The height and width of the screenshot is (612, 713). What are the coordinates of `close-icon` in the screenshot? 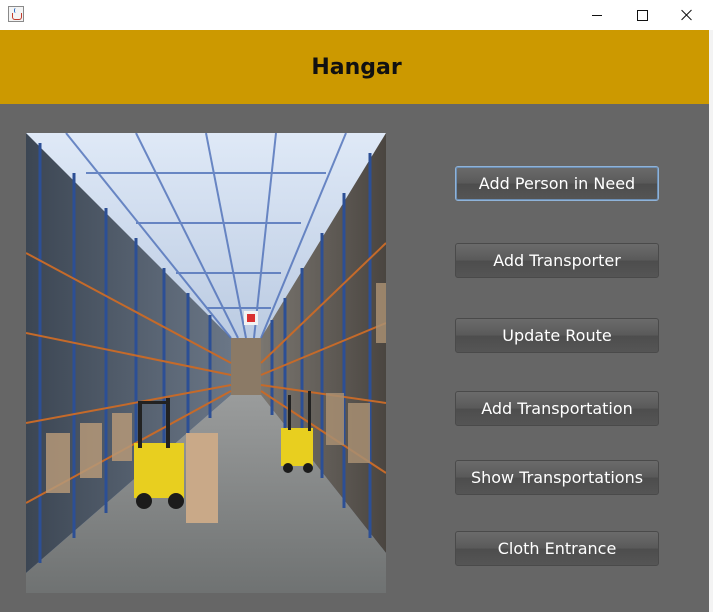 It's located at (687, 15).